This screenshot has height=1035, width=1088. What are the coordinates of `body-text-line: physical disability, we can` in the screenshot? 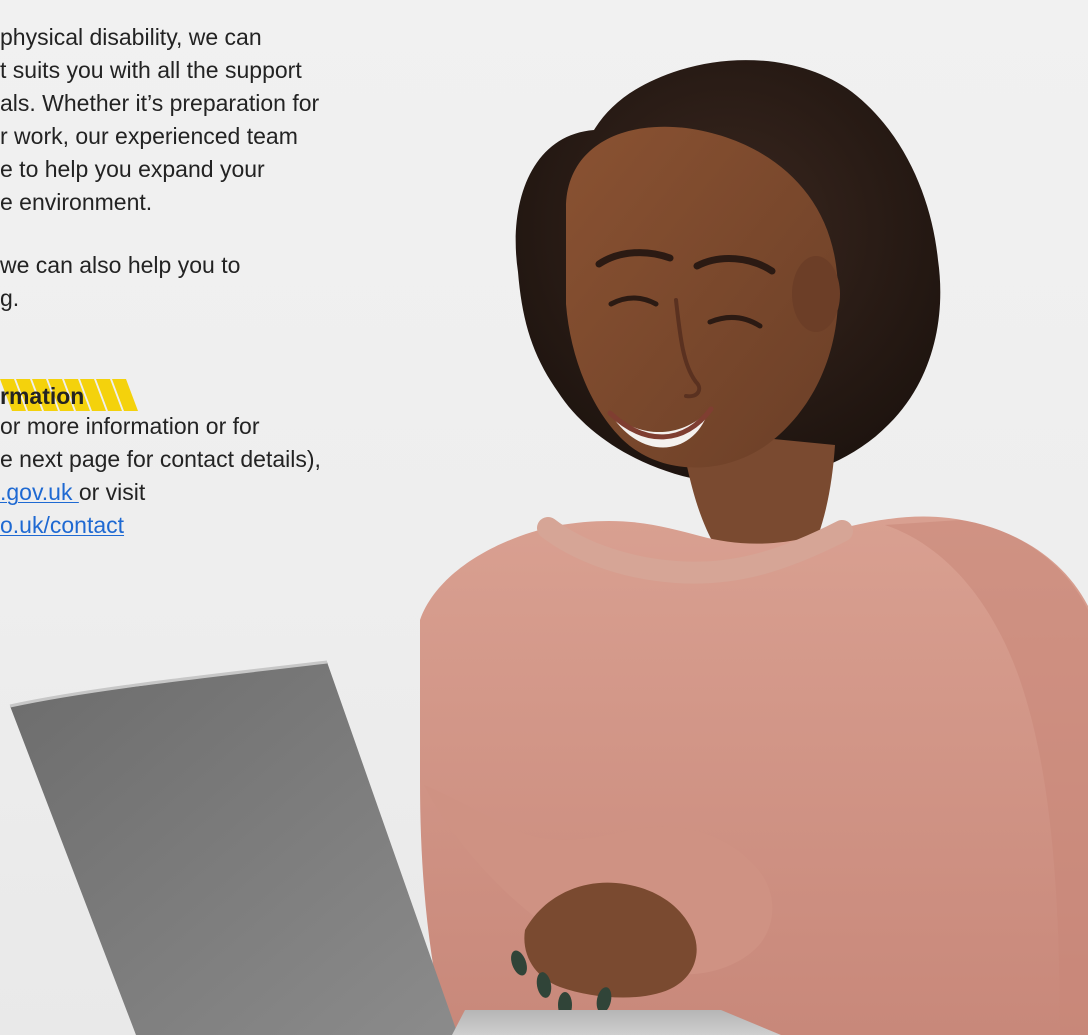 It's located at (131, 37).